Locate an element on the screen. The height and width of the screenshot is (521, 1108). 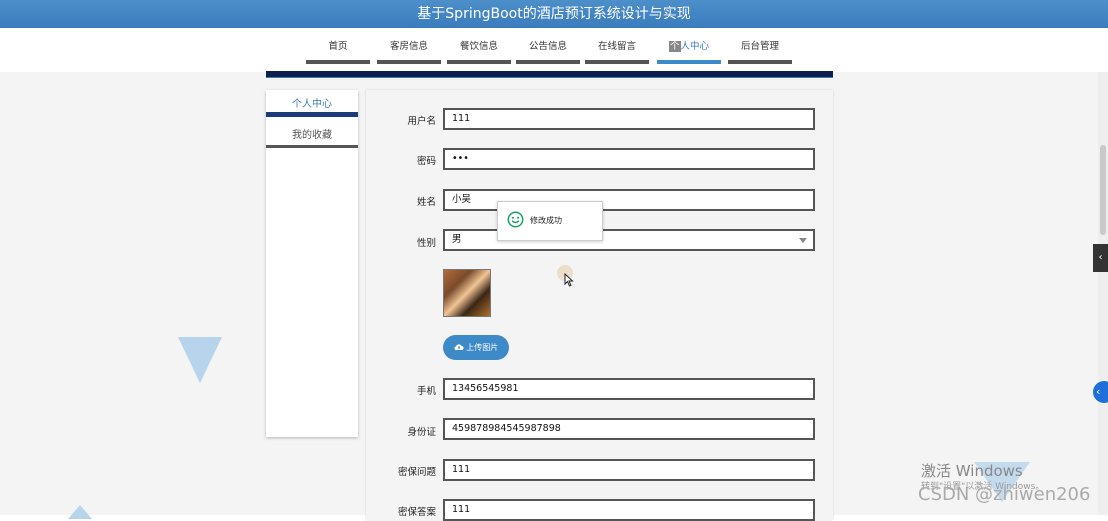
windows-activation-title: 激活 Windows is located at coordinates (972, 471).